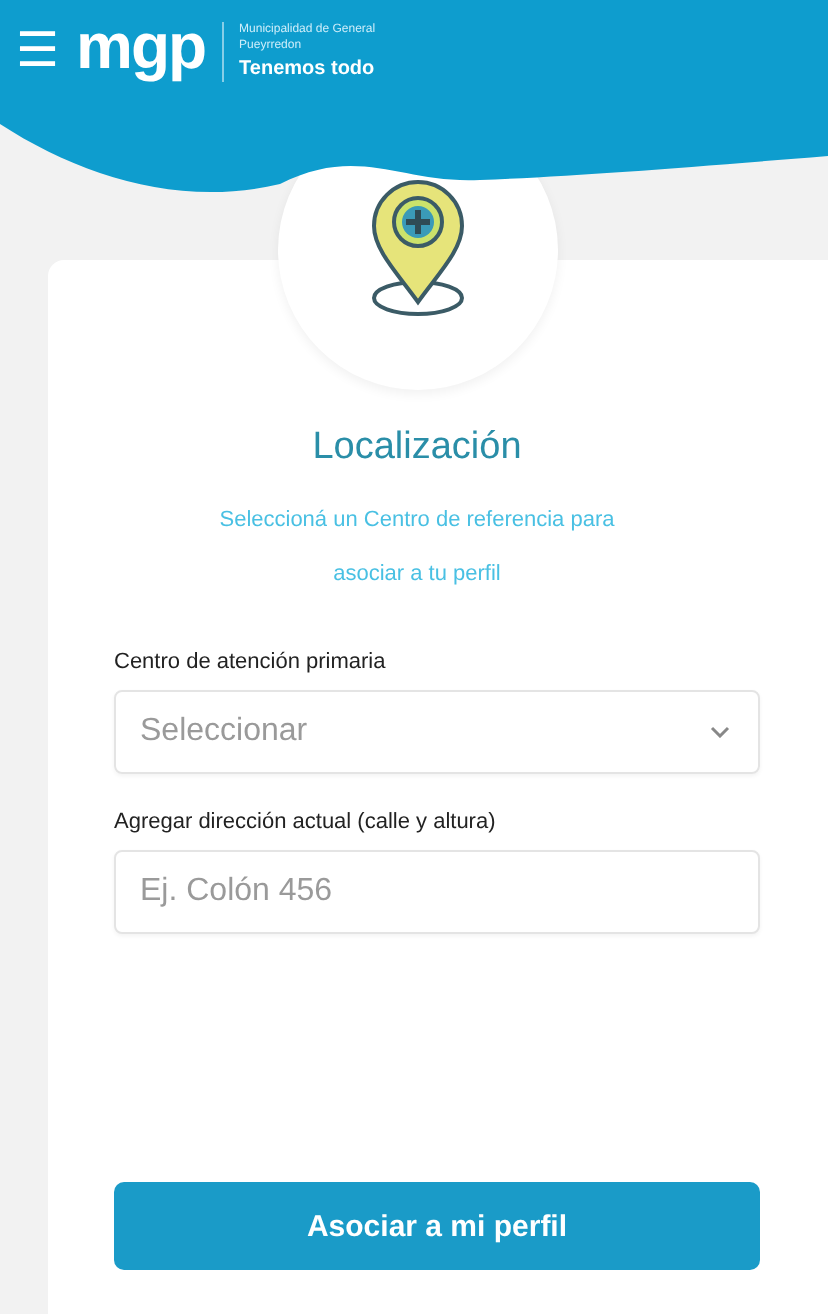 This screenshot has width=828, height=1314. I want to click on address-field: Ej. Colón 456, so click(437, 892).